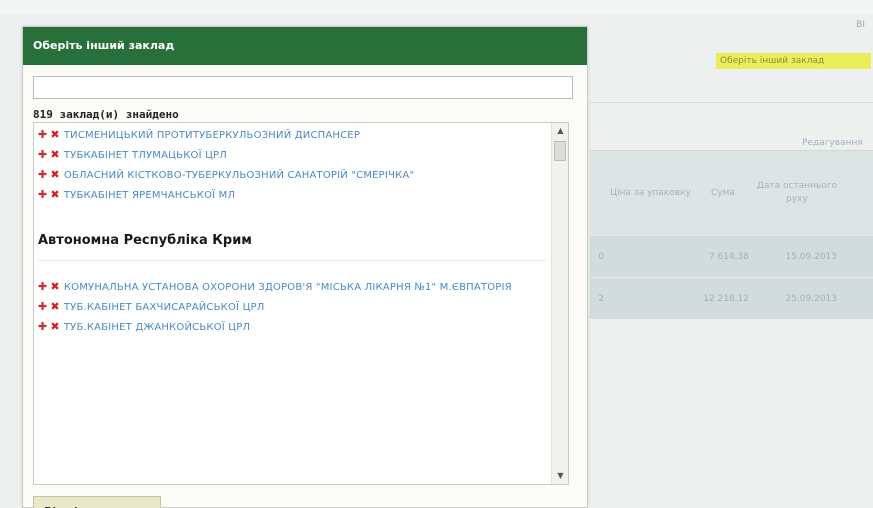  What do you see at coordinates (811, 298) in the screenshot?
I see `bg-cell: 25.09.2013` at bounding box center [811, 298].